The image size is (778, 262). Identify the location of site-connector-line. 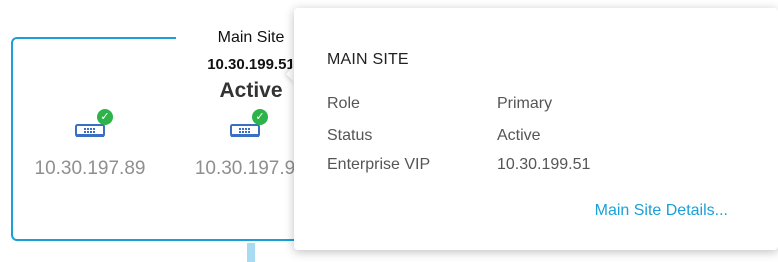
(251, 252).